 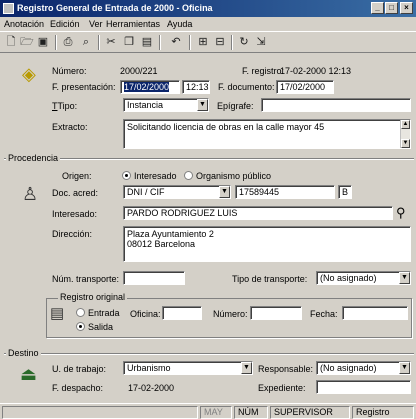 I want to click on export-icon: ⇲, so click(x=261, y=42).